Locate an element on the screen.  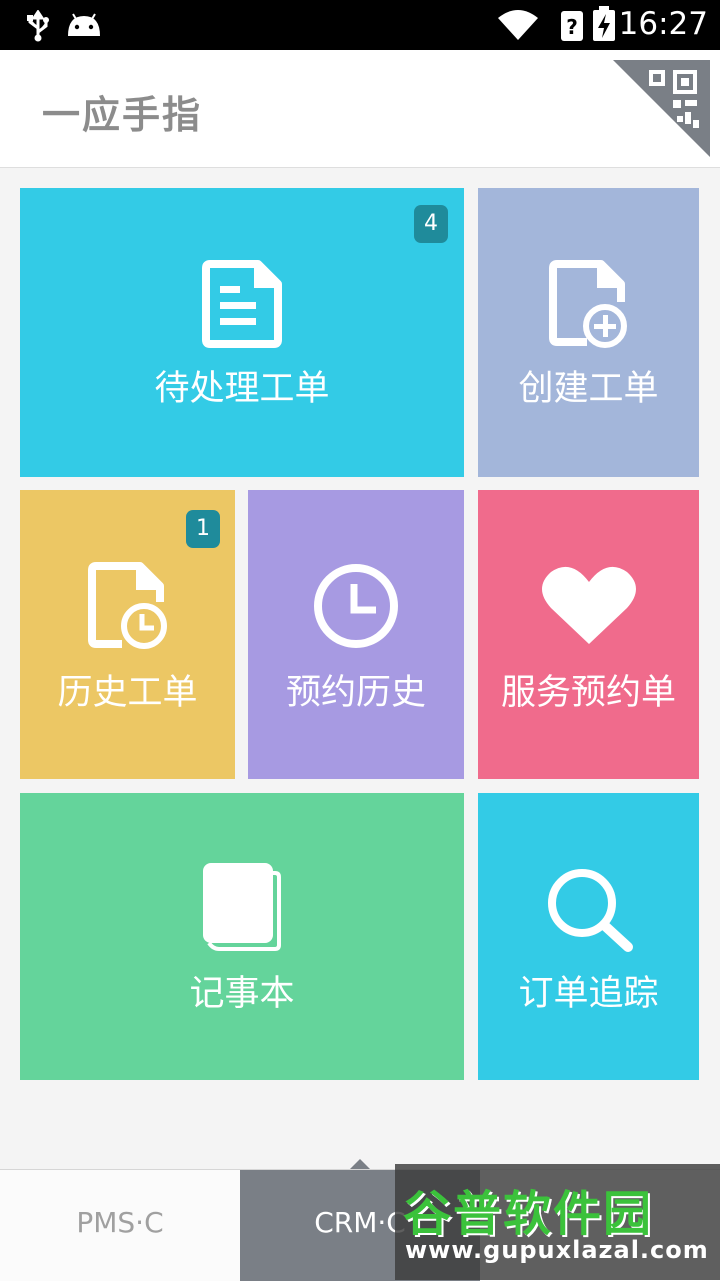
tile-label: 服务预约单 is located at coordinates (588, 693).